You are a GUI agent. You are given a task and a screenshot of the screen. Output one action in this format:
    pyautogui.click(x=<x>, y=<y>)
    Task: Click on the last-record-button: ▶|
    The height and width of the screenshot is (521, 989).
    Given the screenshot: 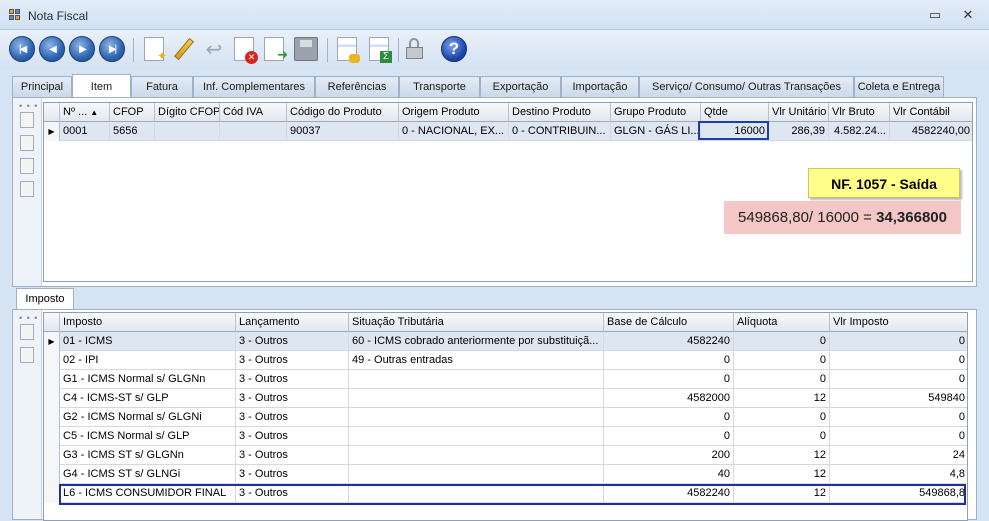 What is the action you would take?
    pyautogui.click(x=112, y=49)
    